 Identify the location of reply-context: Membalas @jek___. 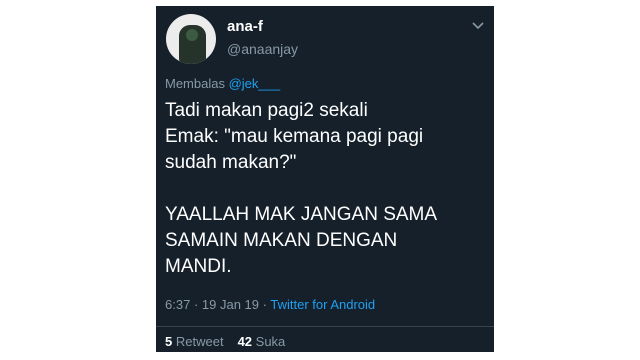
(222, 83).